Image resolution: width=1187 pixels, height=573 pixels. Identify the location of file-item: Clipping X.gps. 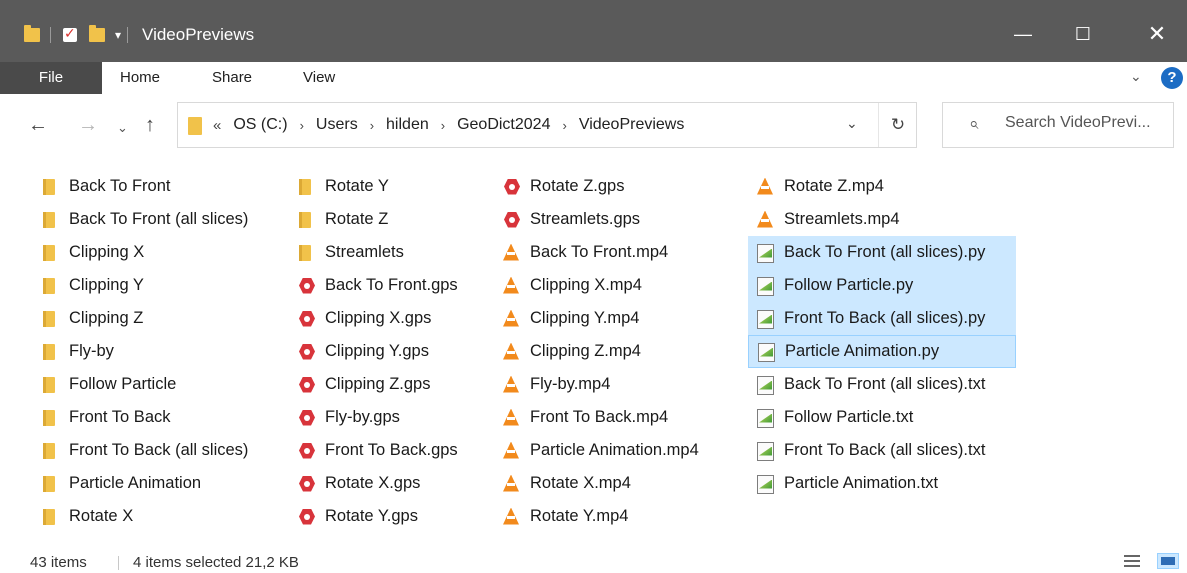
(382, 318).